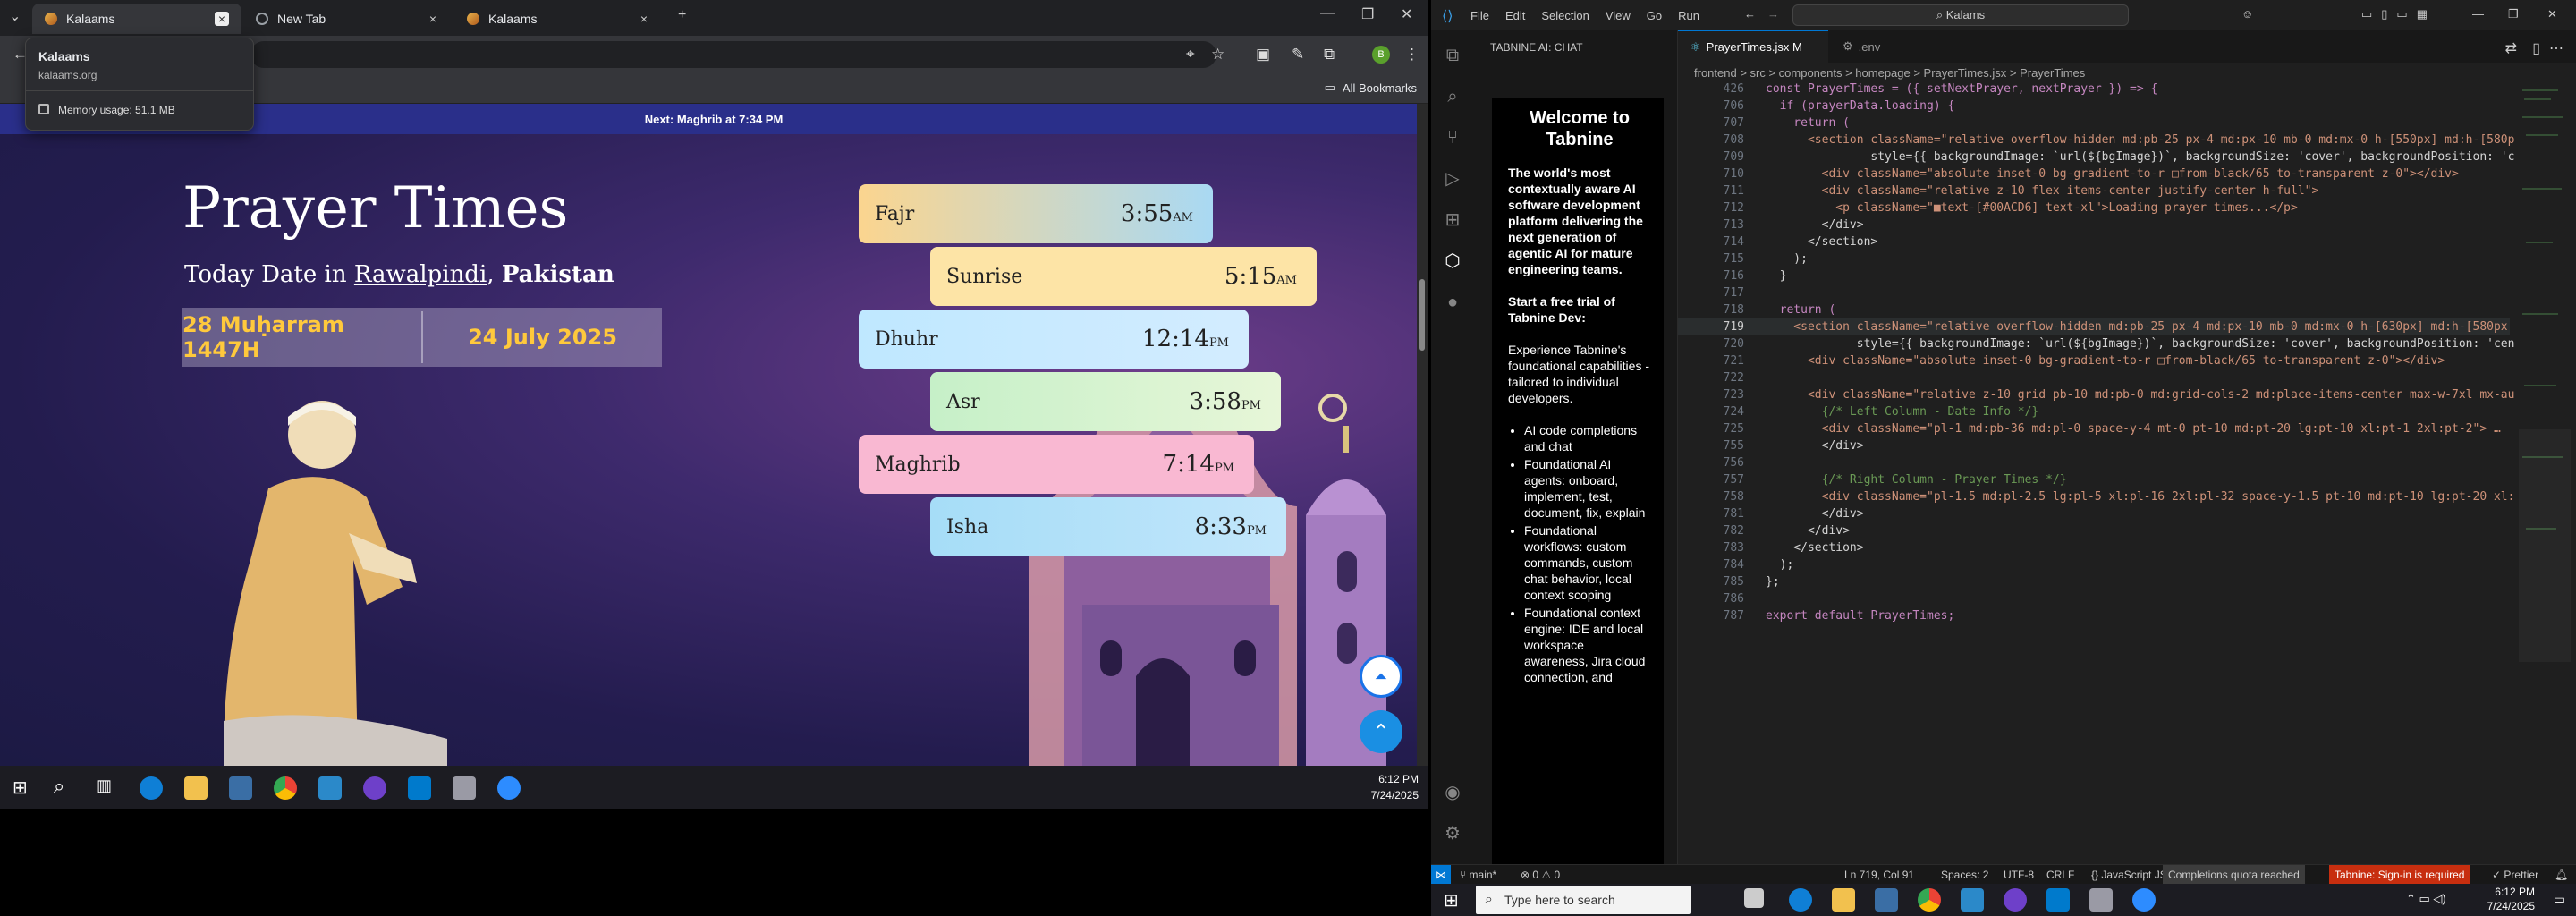 This screenshot has width=2576, height=916. I want to click on code-line: 781 </div>, so click(2094, 513).